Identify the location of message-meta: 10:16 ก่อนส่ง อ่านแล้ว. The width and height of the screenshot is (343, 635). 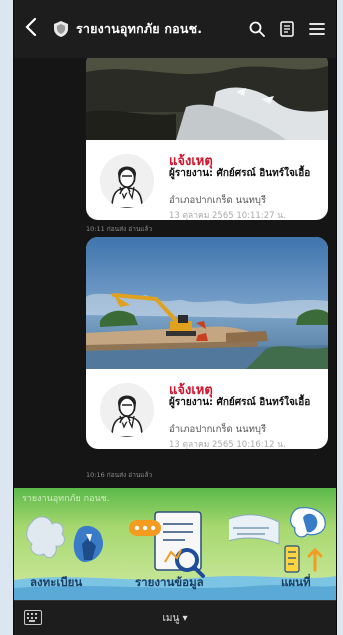
(119, 475).